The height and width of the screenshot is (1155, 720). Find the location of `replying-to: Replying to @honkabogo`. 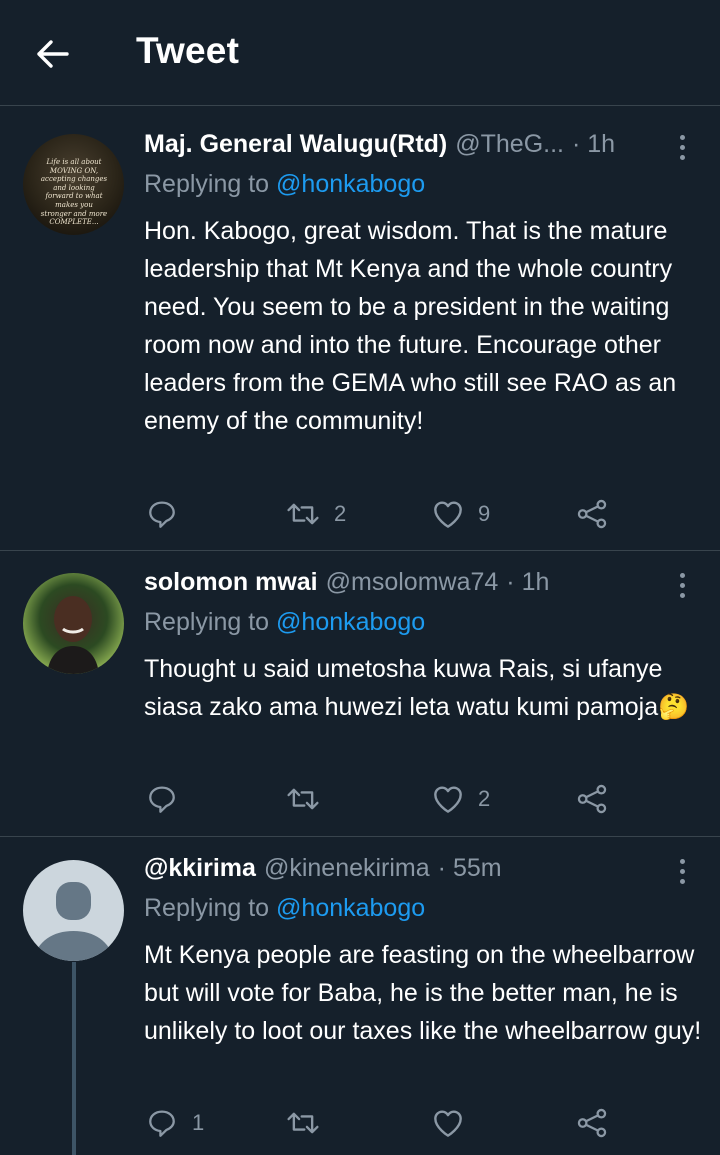

replying-to: Replying to @honkabogo is located at coordinates (284, 908).